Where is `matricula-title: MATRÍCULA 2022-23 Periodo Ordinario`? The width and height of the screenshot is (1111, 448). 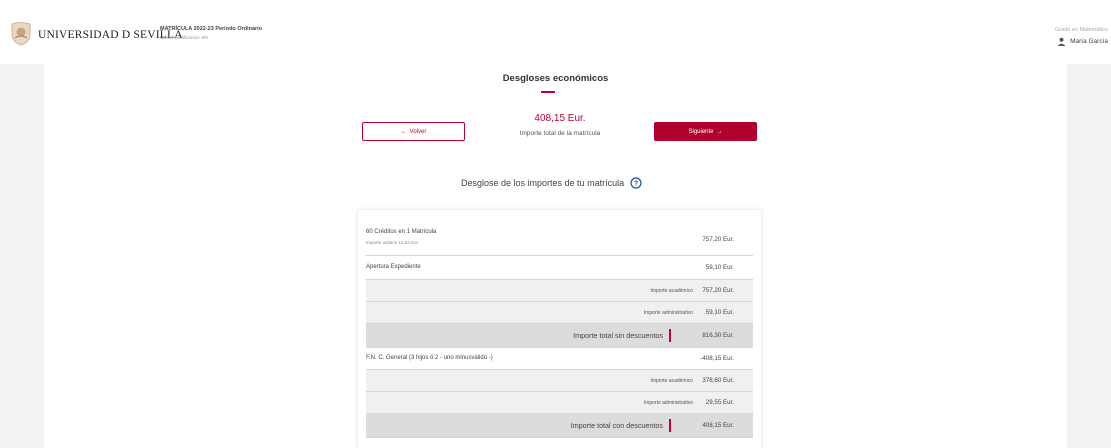
matricula-title: MATRÍCULA 2022-23 Periodo Ordinario is located at coordinates (211, 29).